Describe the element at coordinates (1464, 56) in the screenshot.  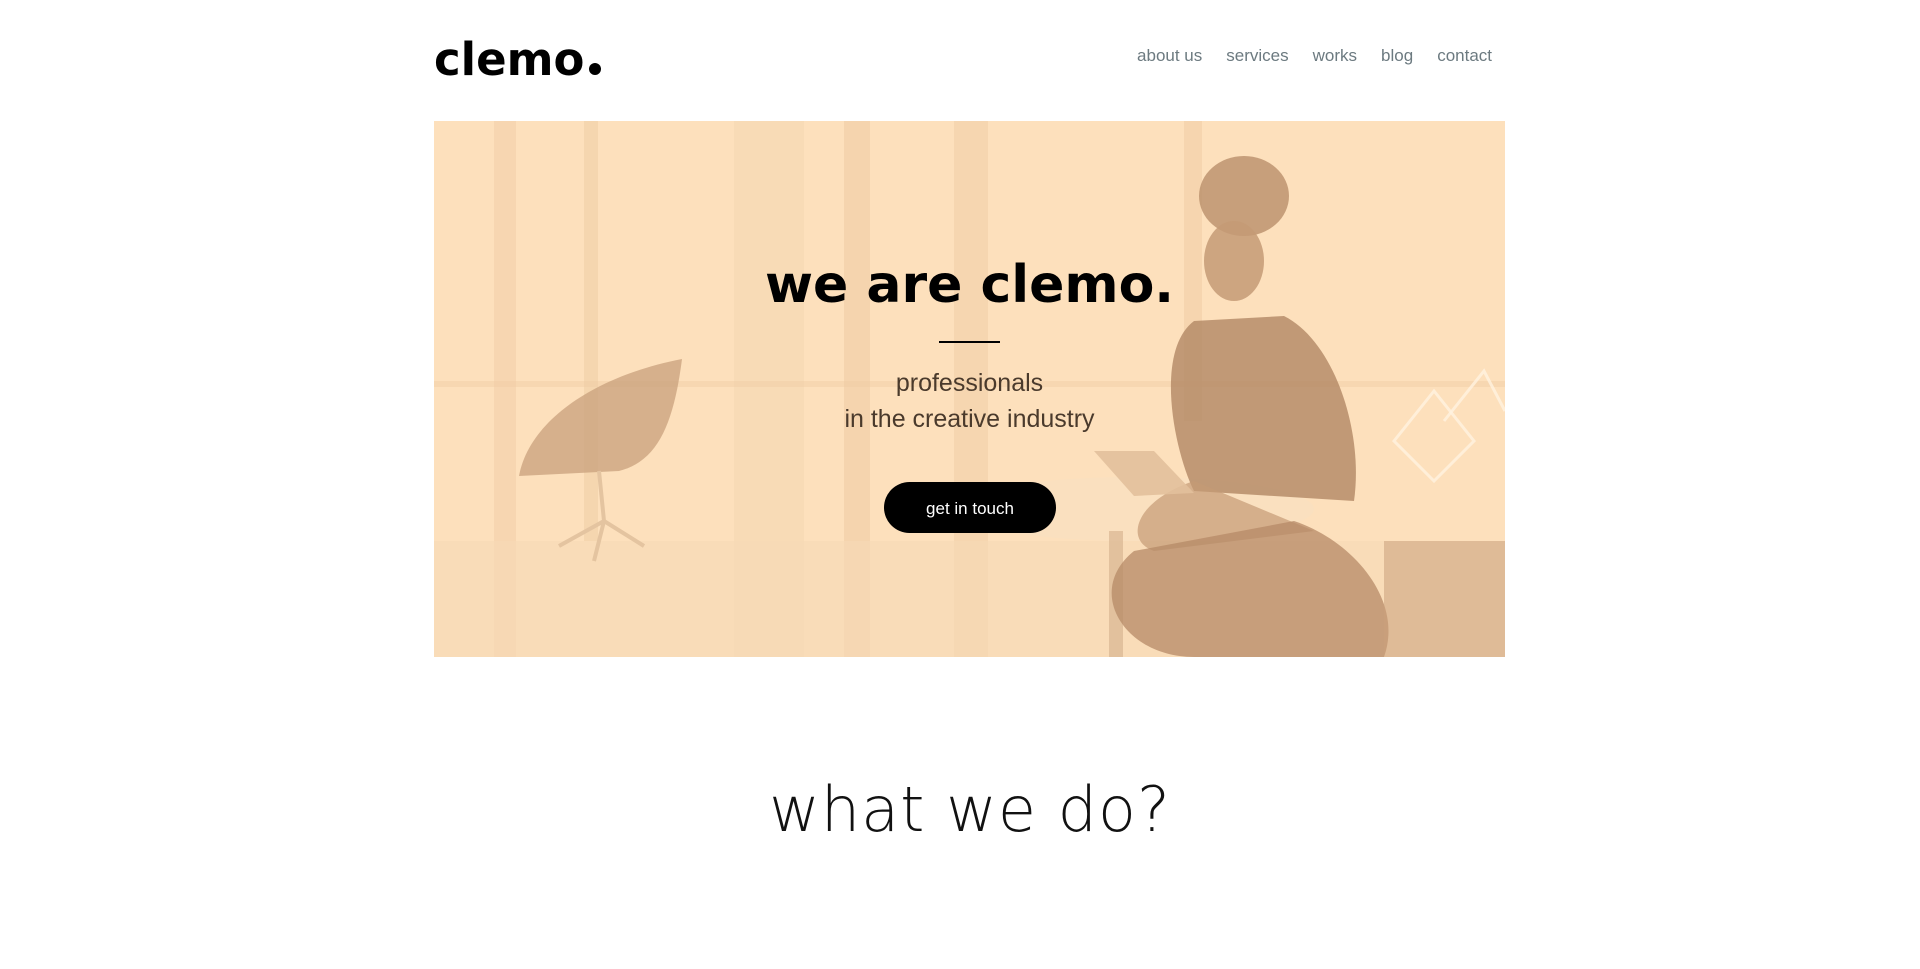
I see `nav-link-contact: contact` at that location.